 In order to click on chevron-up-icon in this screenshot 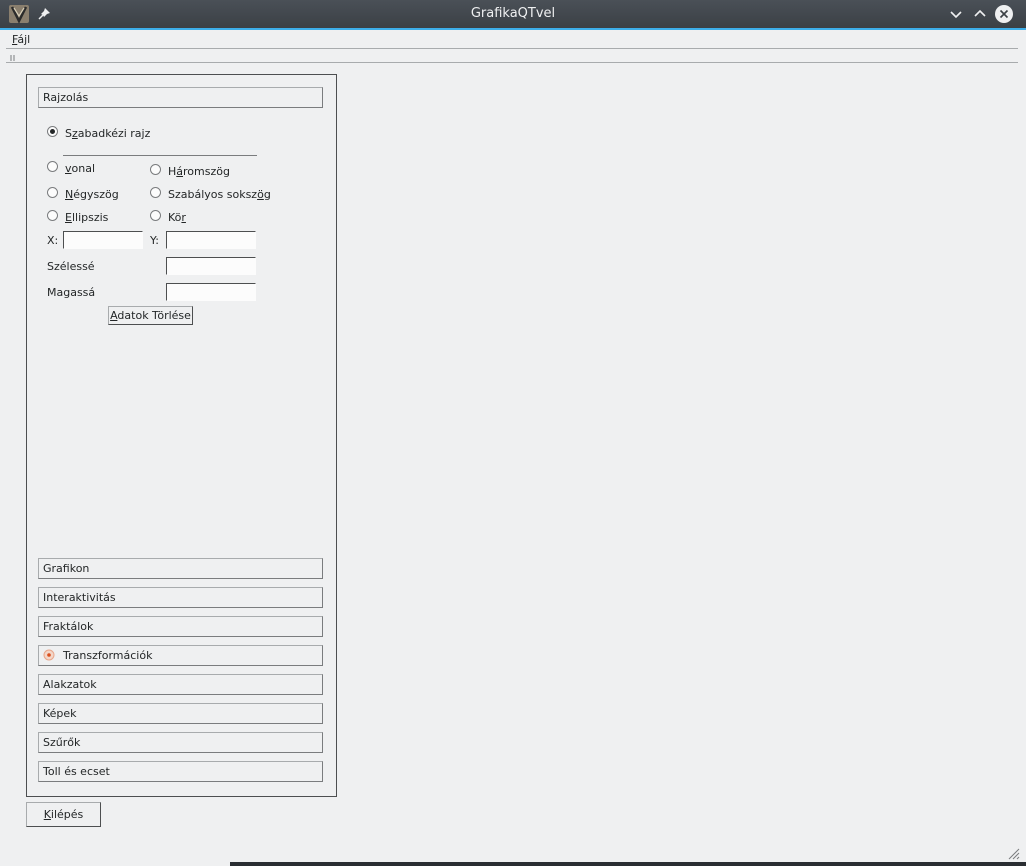, I will do `click(980, 14)`.